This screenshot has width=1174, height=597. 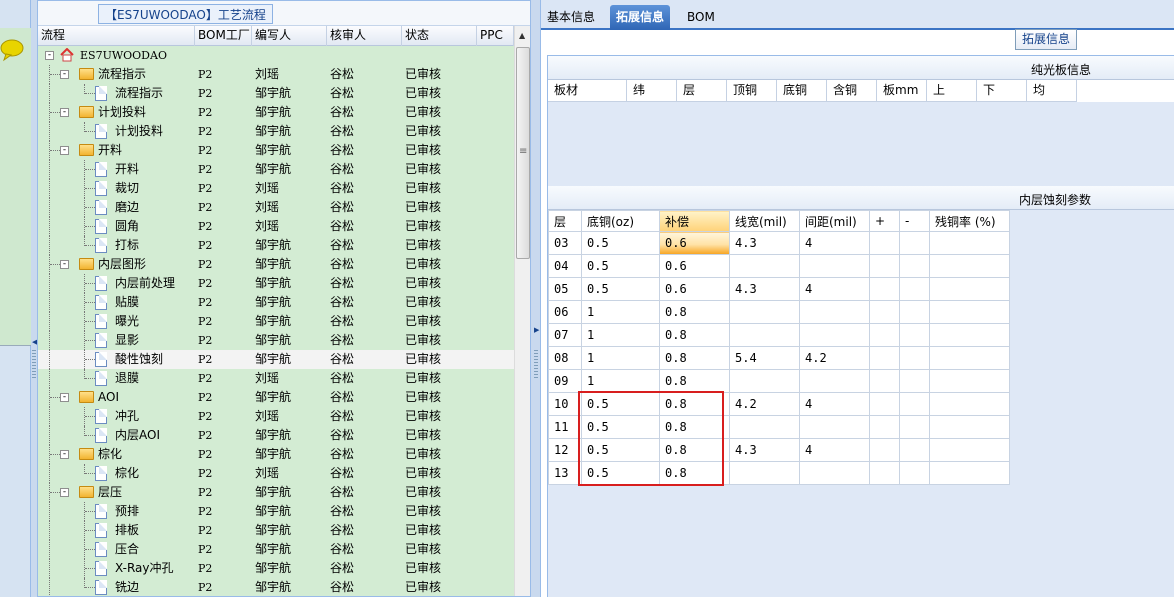 I want to click on tree-node-cell: 显影, so click(x=116, y=340).